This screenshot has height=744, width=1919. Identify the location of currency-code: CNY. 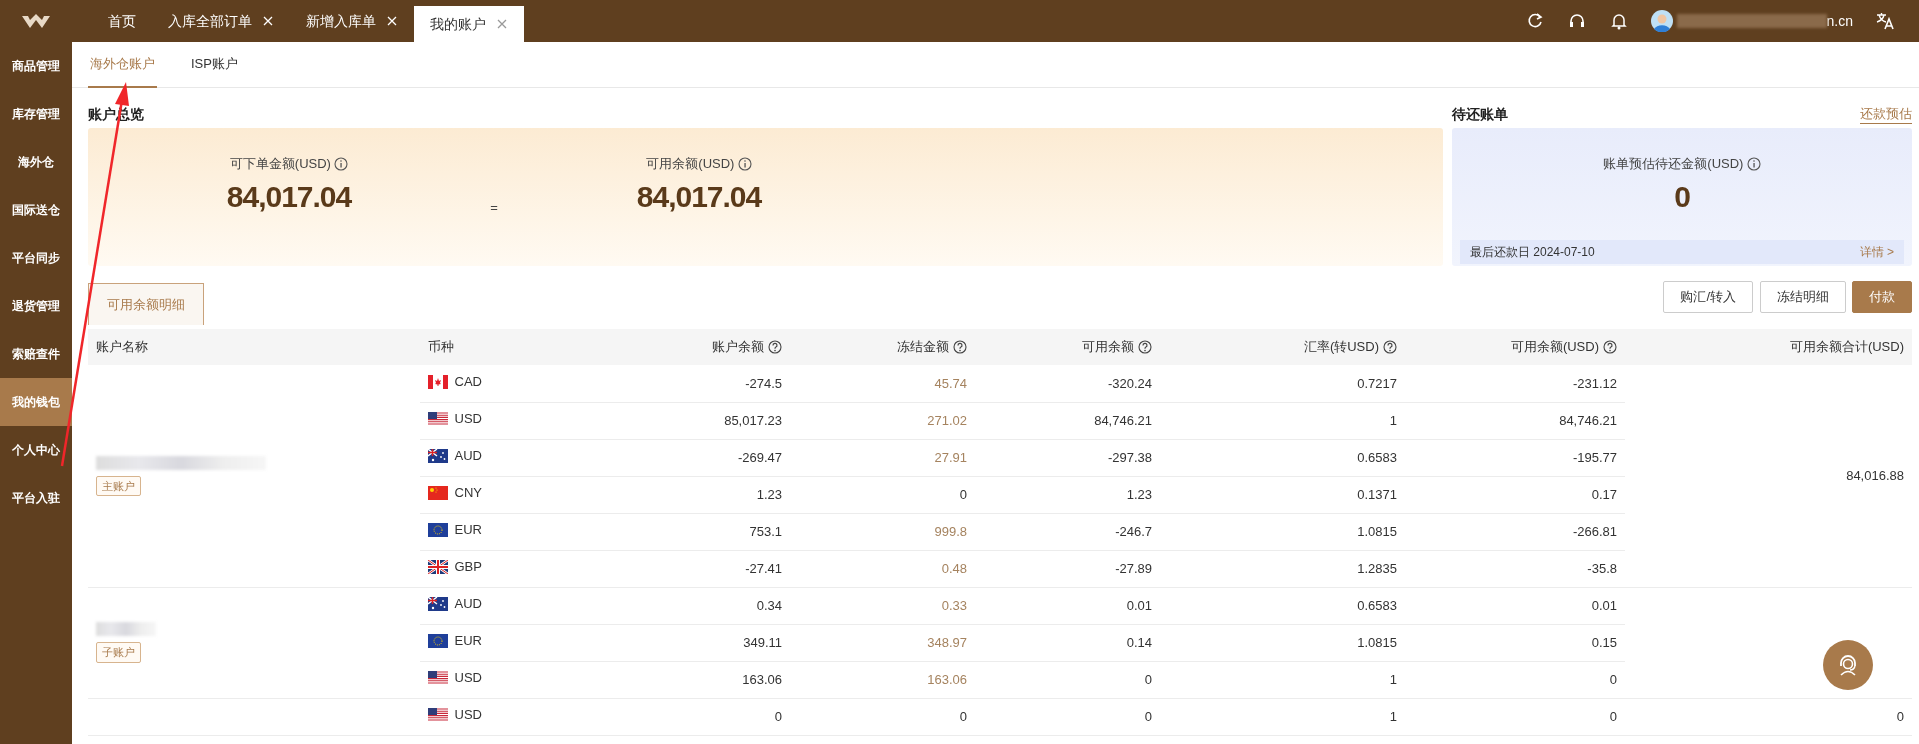
(468, 493).